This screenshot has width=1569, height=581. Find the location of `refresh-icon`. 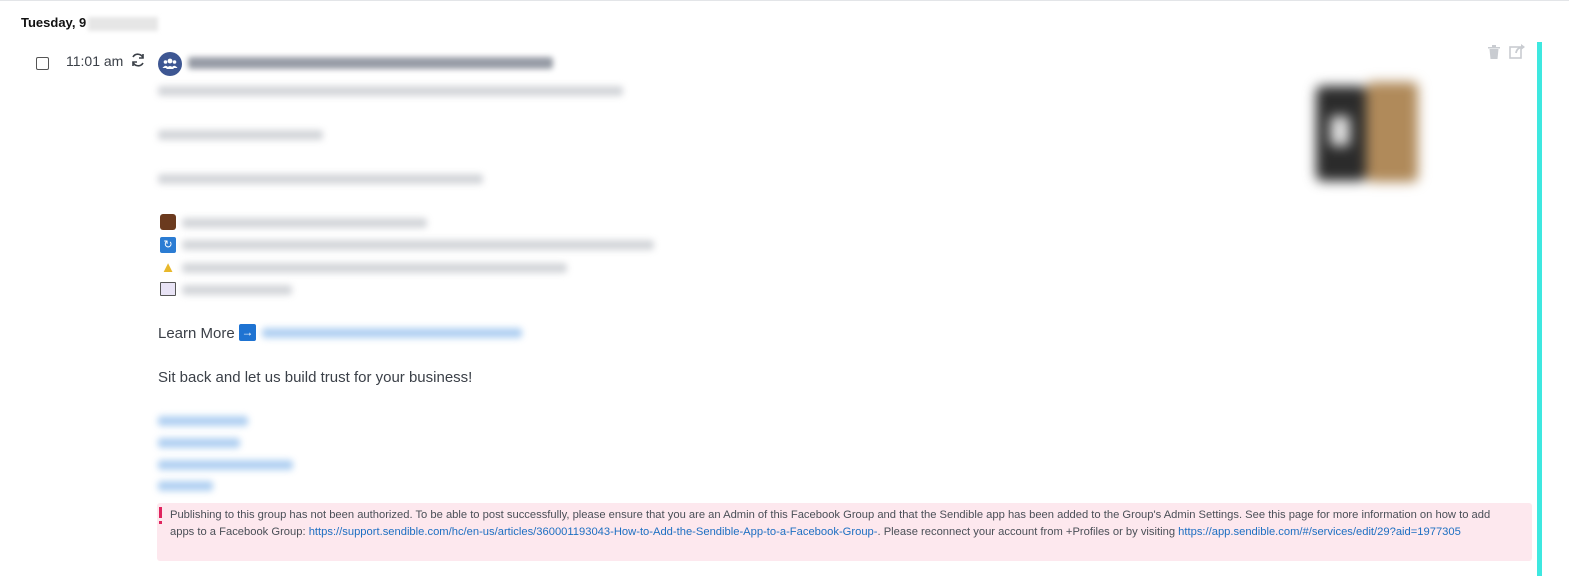

refresh-icon is located at coordinates (138, 60).